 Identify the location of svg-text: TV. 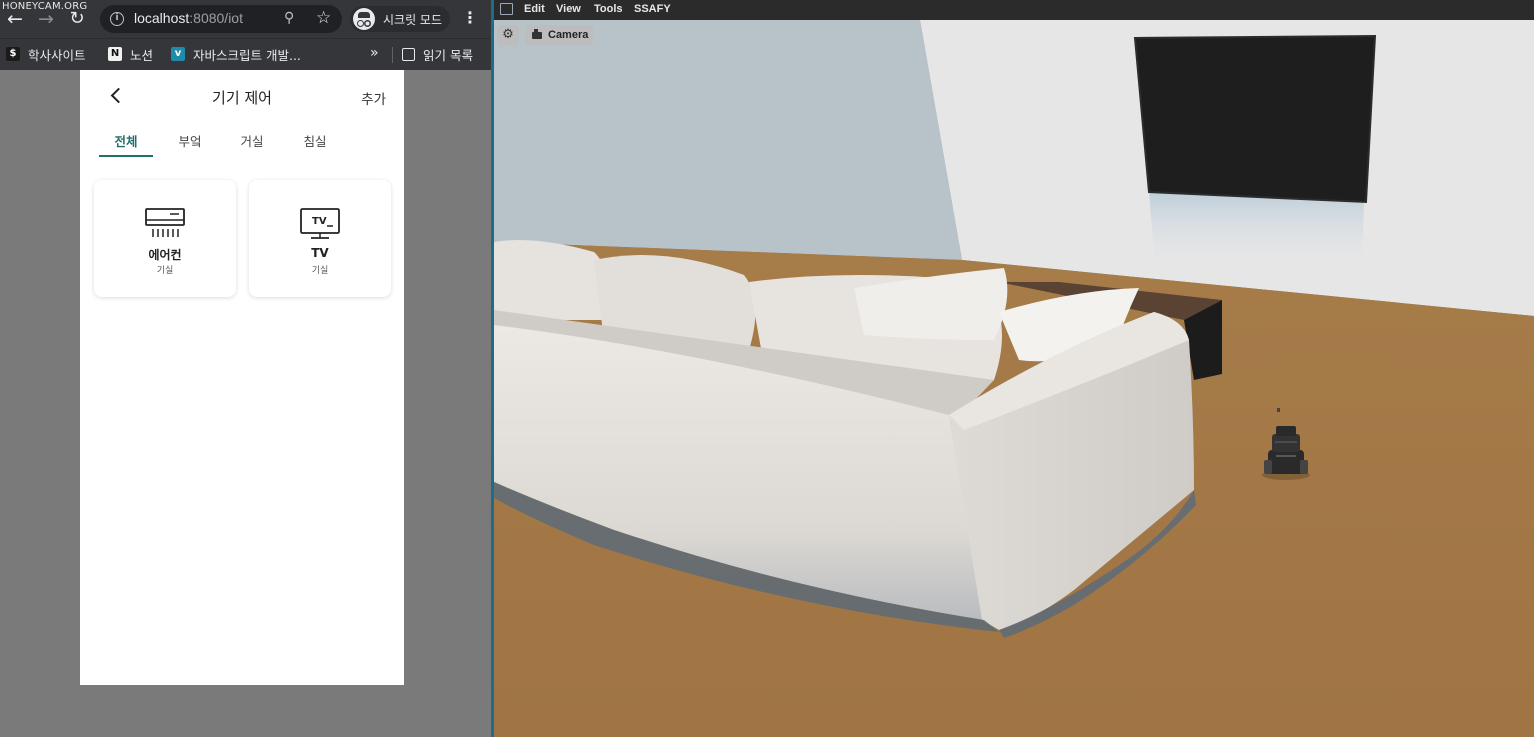
(319, 221).